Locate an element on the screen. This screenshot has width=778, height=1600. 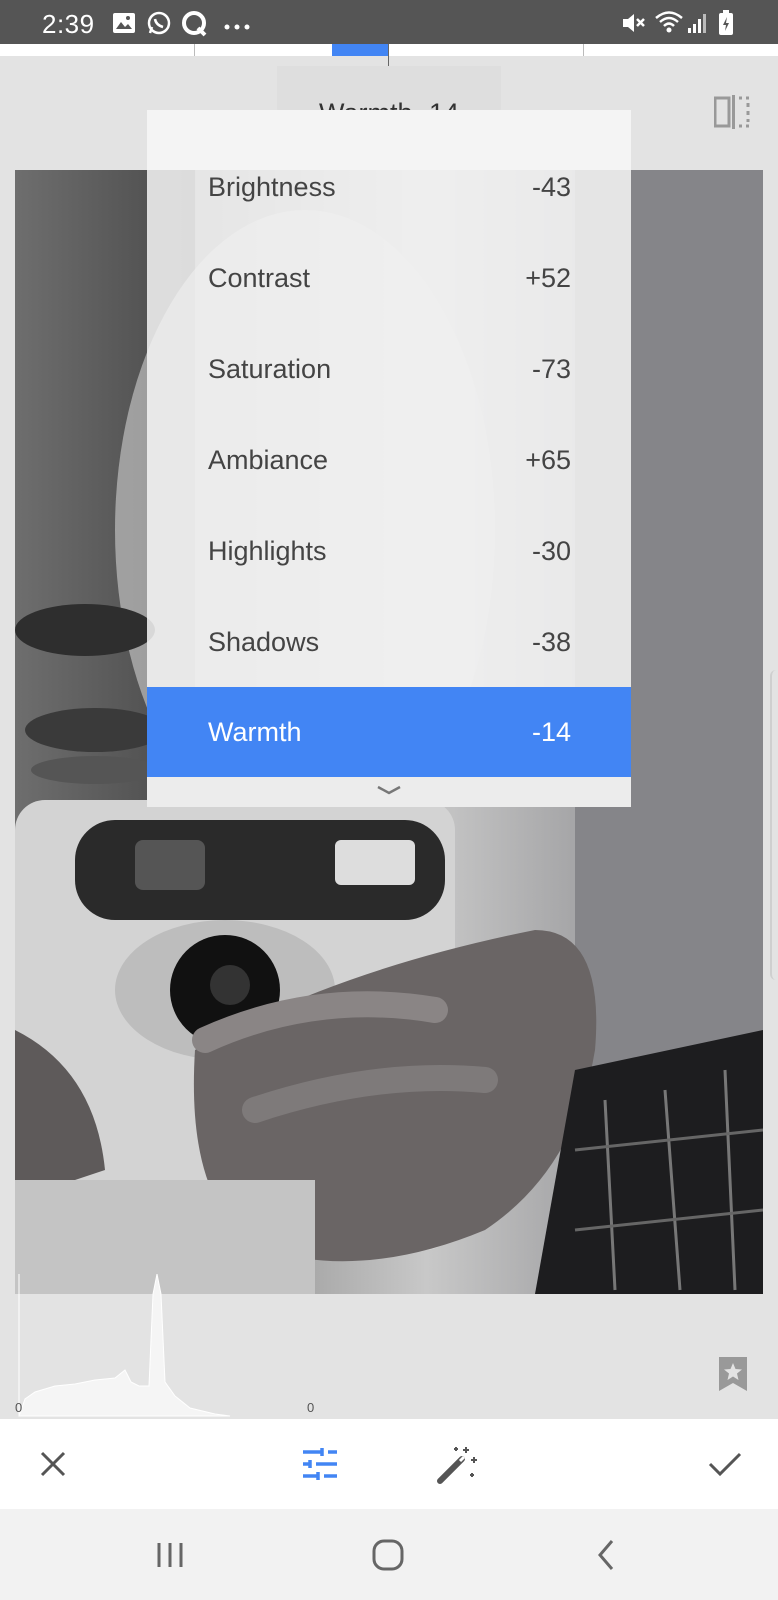
menu-item-value: -73 is located at coordinates (551, 369).